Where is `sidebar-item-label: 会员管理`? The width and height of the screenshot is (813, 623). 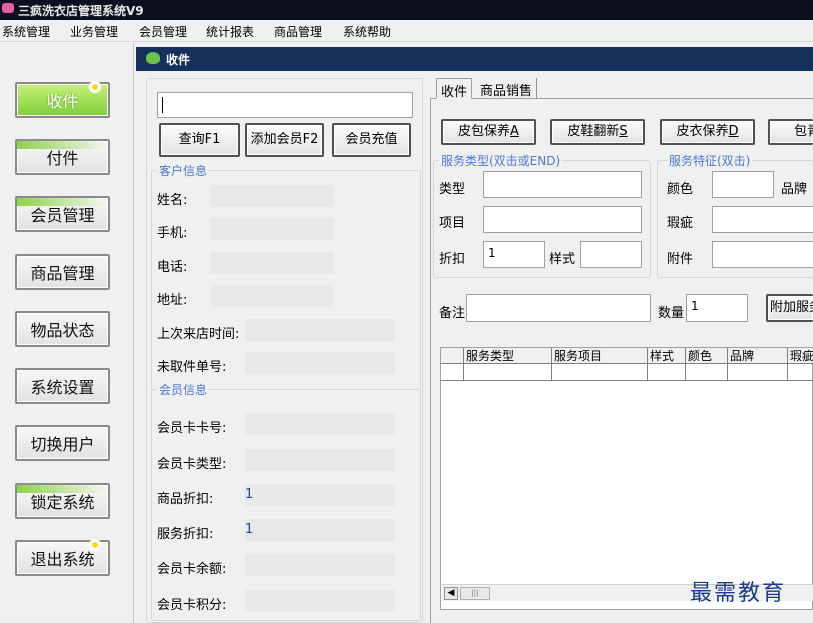
sidebar-item-label: 会员管理 is located at coordinates (62, 215).